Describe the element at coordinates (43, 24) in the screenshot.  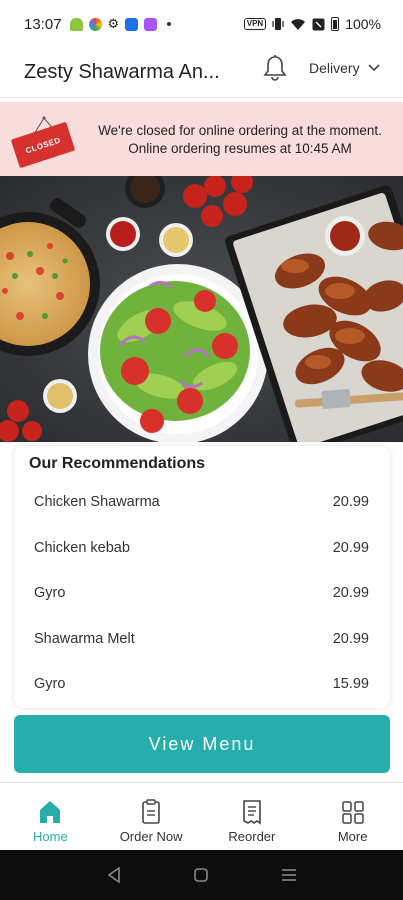
I see `status-time: 13:07` at that location.